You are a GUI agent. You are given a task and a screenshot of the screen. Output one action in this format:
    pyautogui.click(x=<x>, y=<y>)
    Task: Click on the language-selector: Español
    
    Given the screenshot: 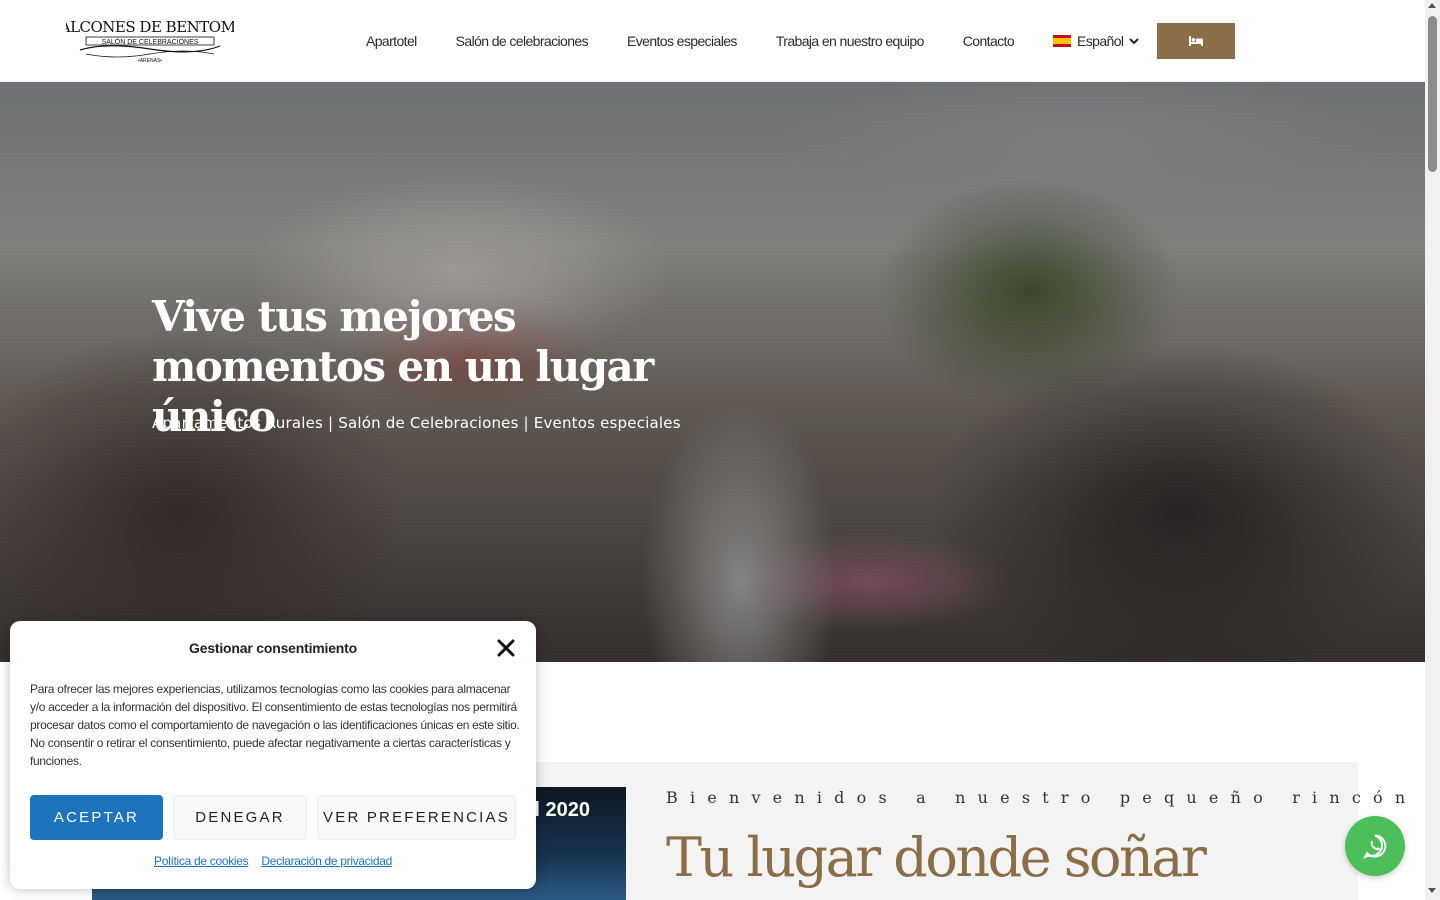 What is the action you would take?
    pyautogui.click(x=1096, y=41)
    